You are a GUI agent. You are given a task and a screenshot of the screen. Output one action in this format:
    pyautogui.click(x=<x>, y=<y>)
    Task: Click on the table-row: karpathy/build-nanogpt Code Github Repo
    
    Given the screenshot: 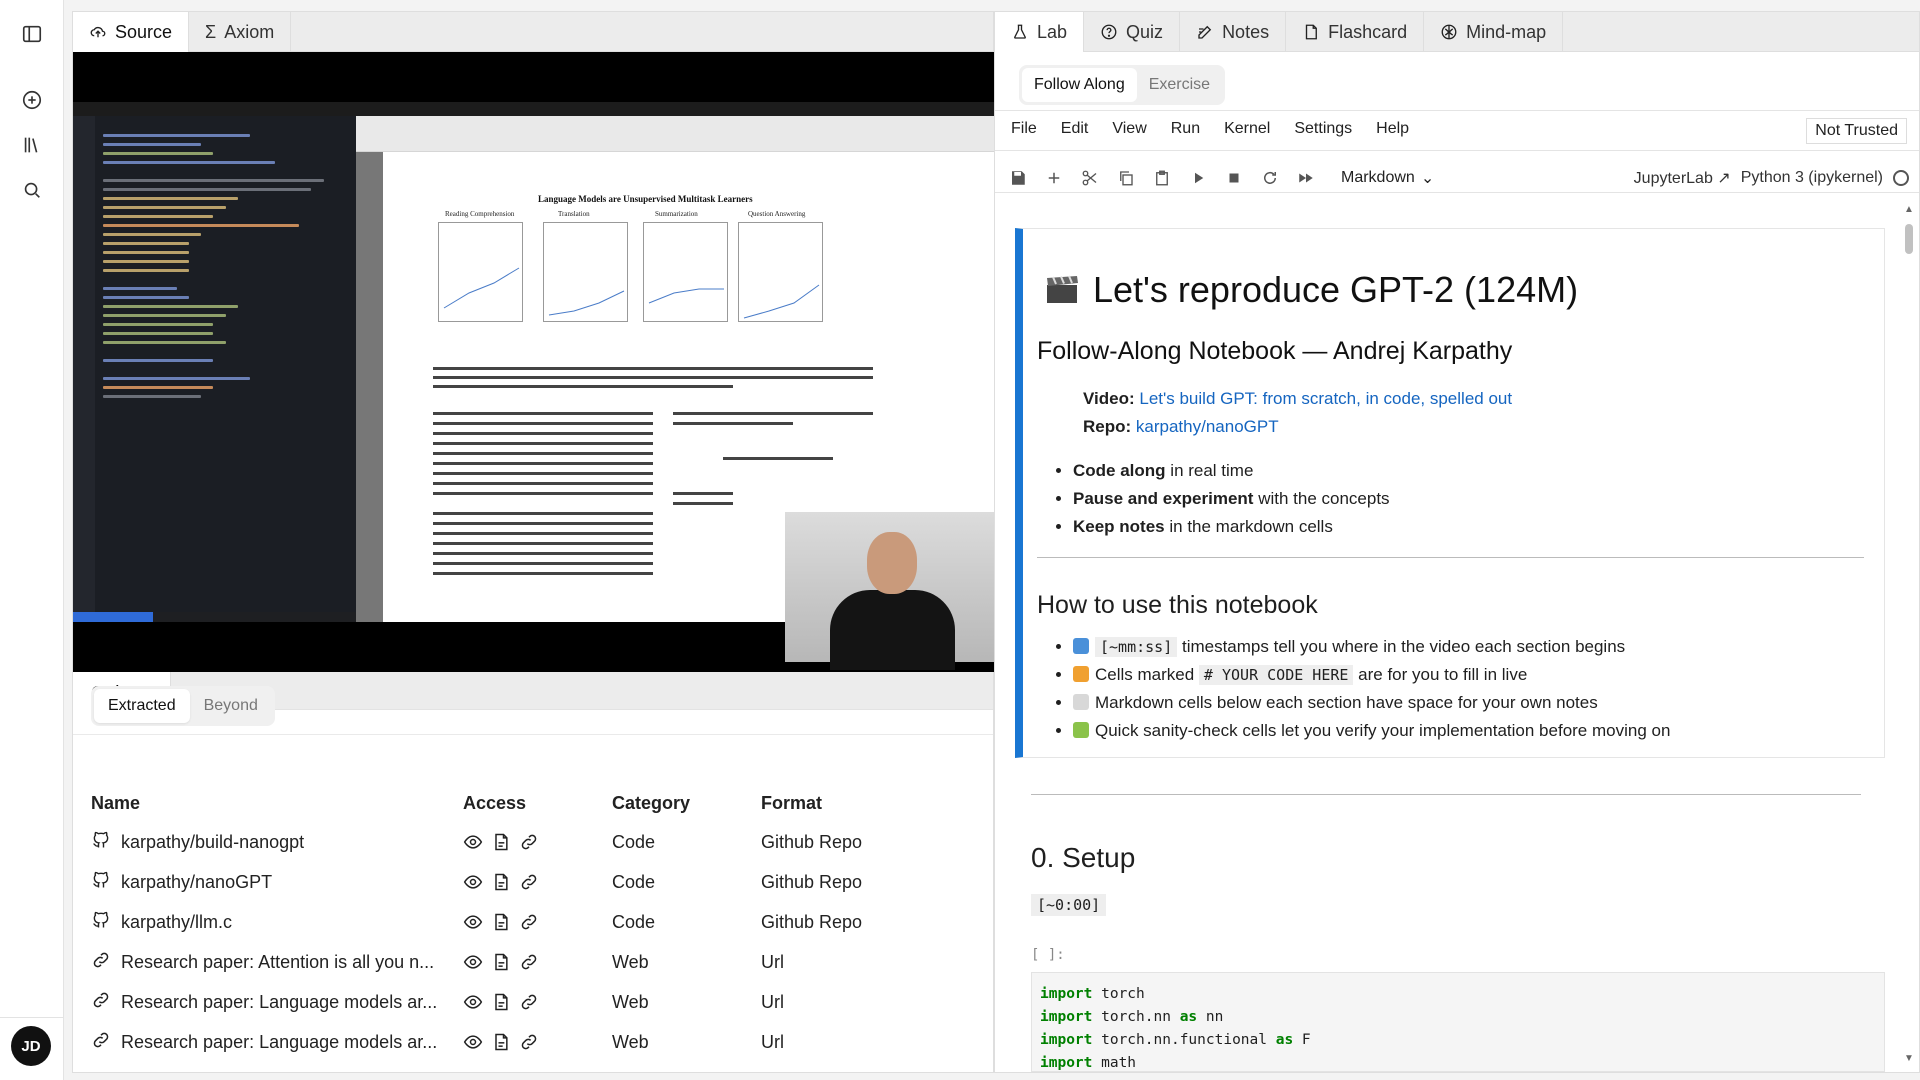 What is the action you would take?
    pyautogui.click(x=531, y=842)
    